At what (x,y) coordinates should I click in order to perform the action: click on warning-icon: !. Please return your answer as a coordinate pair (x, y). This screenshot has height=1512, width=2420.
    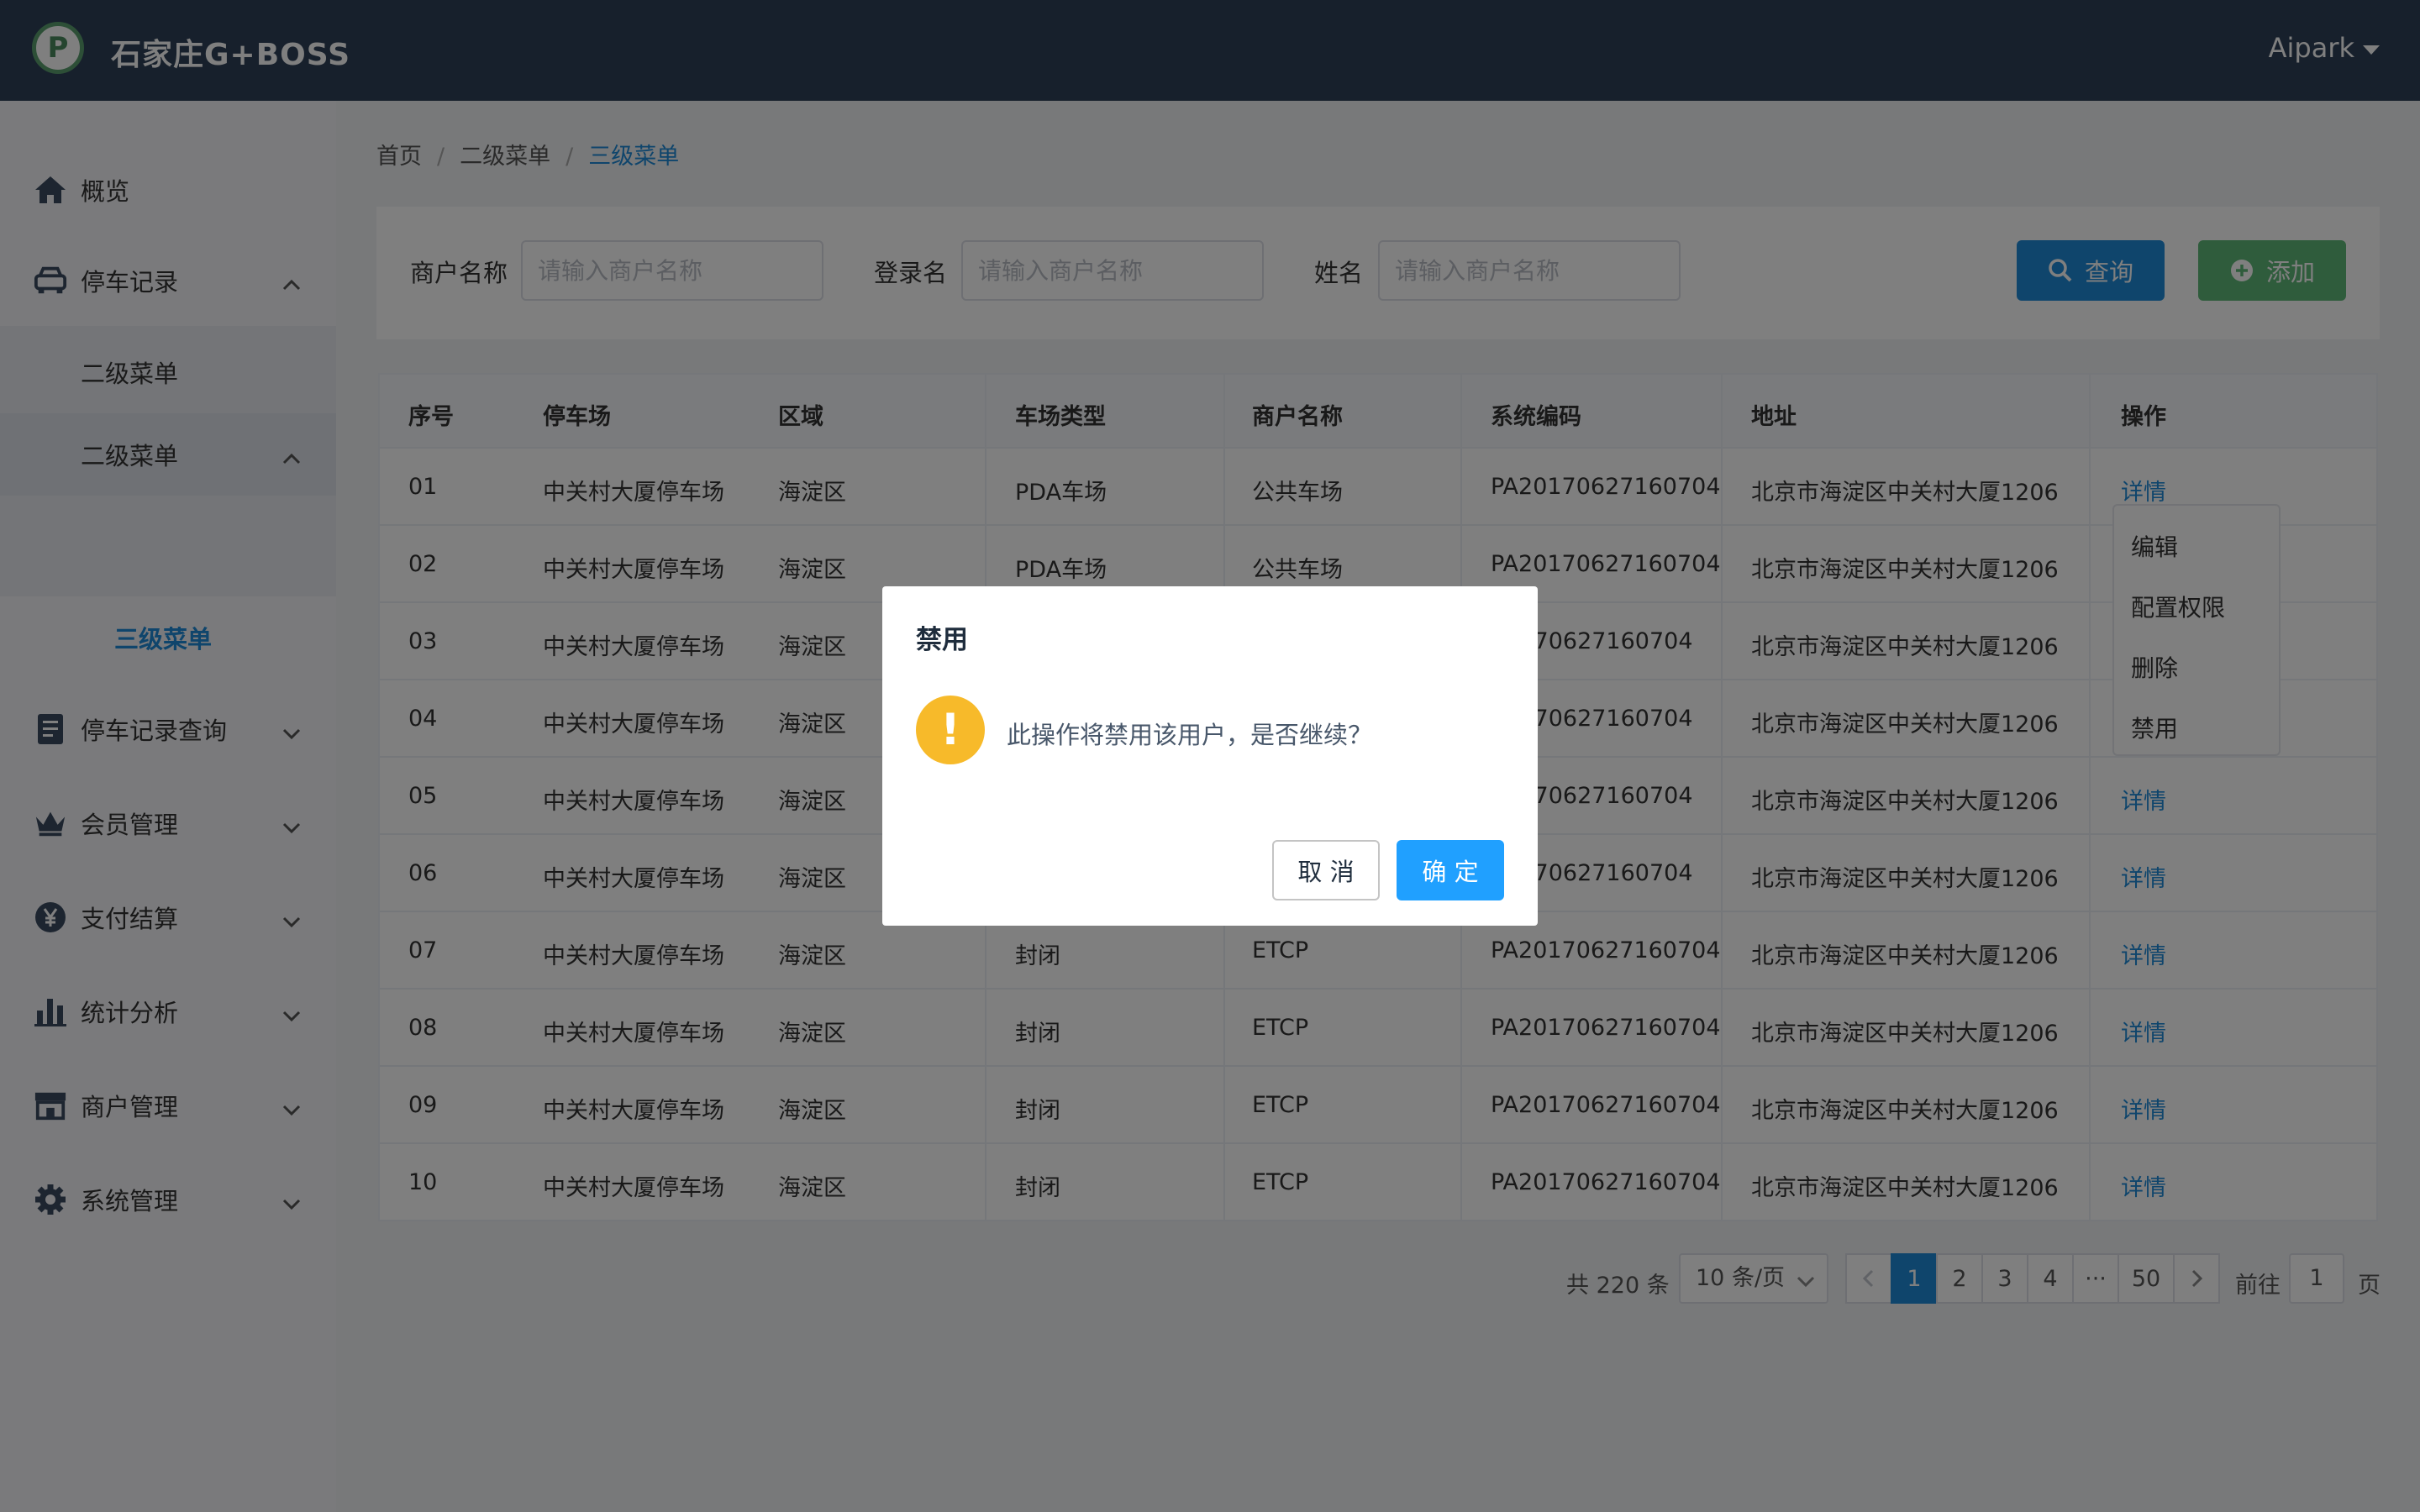
    Looking at the image, I should click on (951, 730).